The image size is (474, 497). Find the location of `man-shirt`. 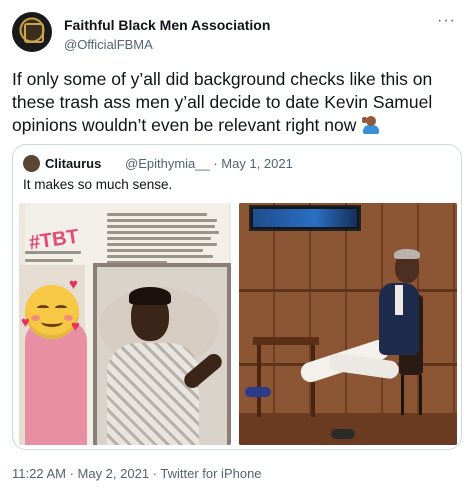

man-shirt is located at coordinates (399, 300).